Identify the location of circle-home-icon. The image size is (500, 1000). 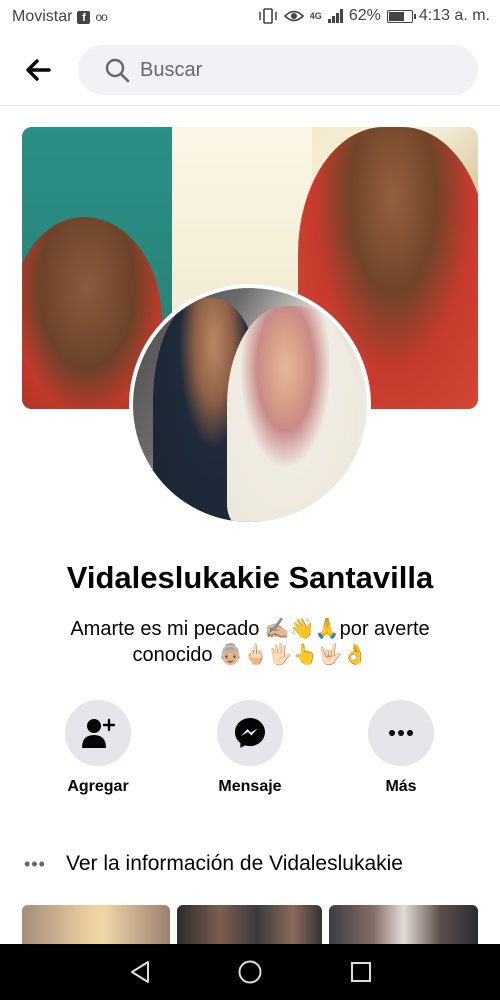
(250, 972).